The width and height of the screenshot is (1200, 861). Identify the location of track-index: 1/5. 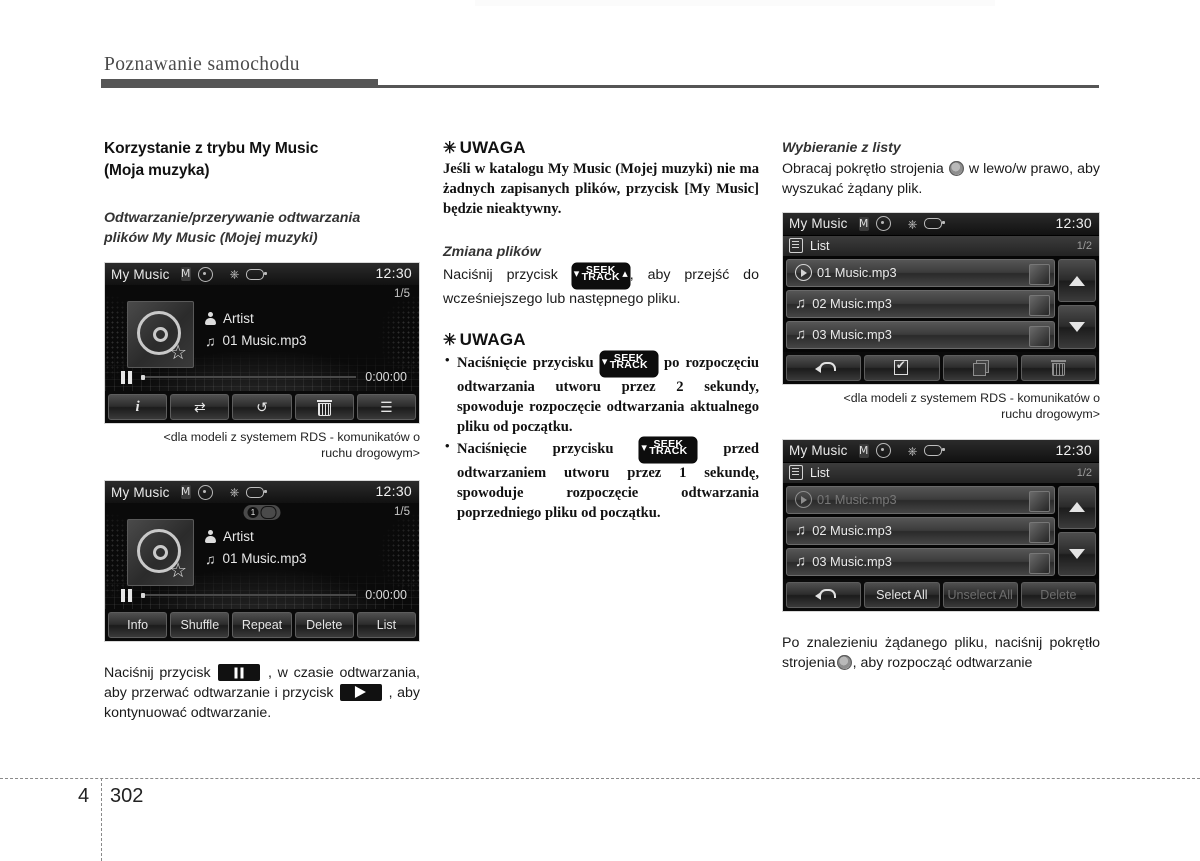
(402, 294).